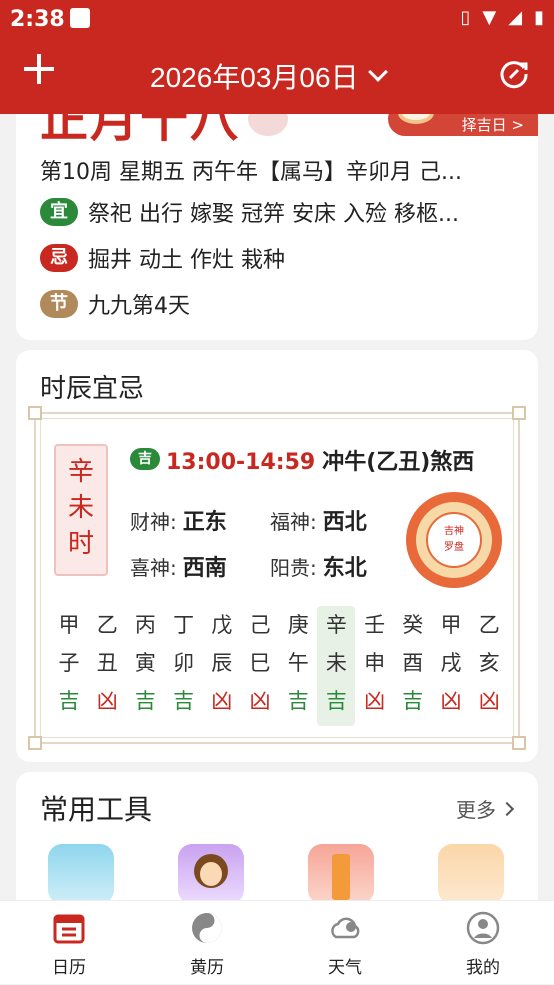 This screenshot has width=554, height=985. I want to click on ji-badge: 忌, so click(59, 258).